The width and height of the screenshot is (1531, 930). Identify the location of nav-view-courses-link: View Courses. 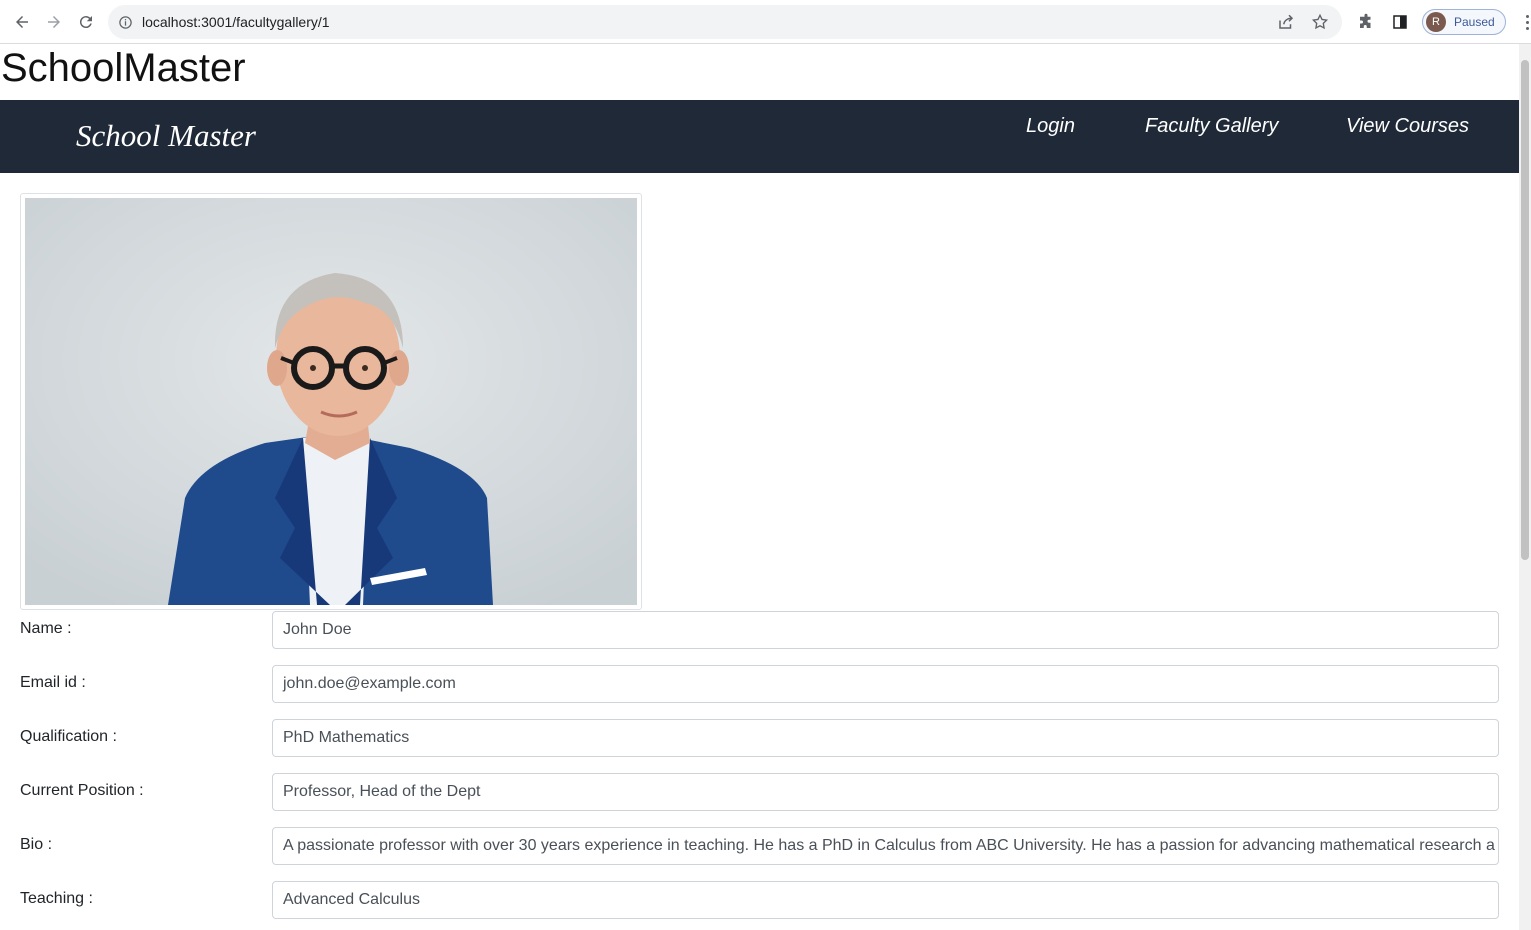
(1407, 126).